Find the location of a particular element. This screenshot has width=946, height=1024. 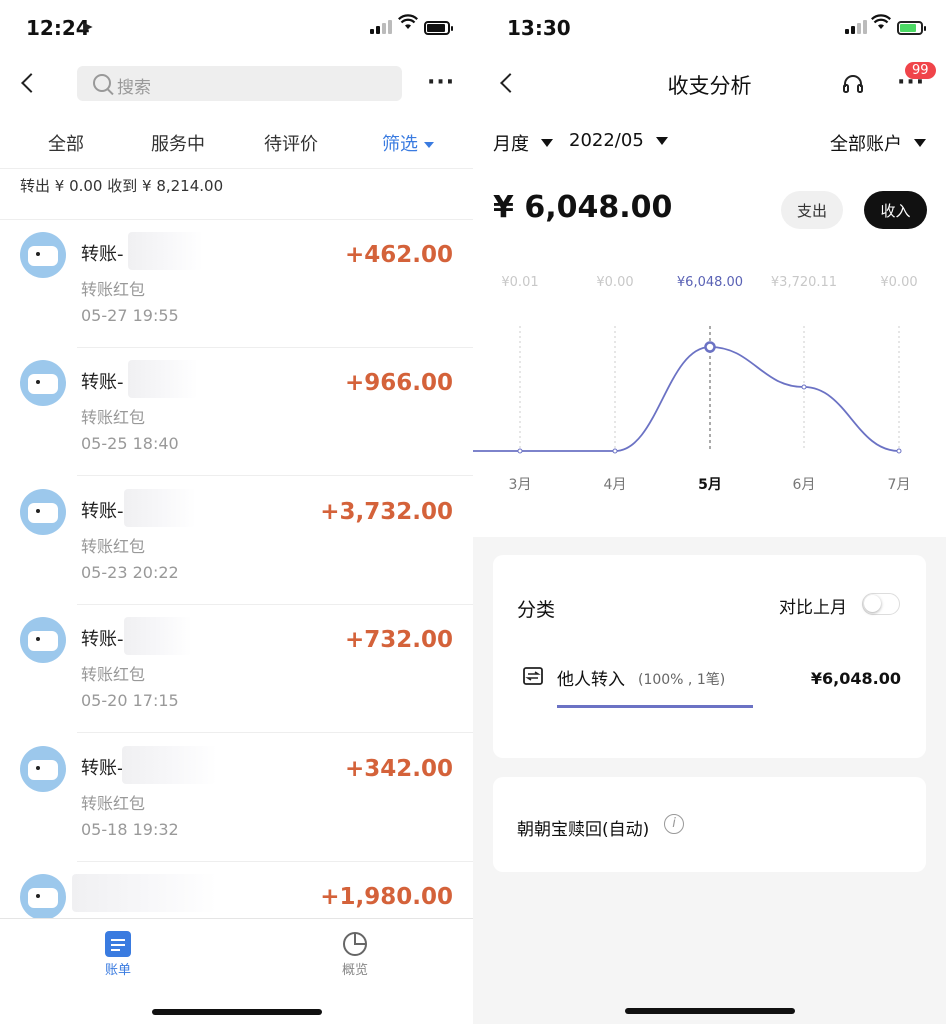

battery-charging-icon is located at coordinates (911, 28).